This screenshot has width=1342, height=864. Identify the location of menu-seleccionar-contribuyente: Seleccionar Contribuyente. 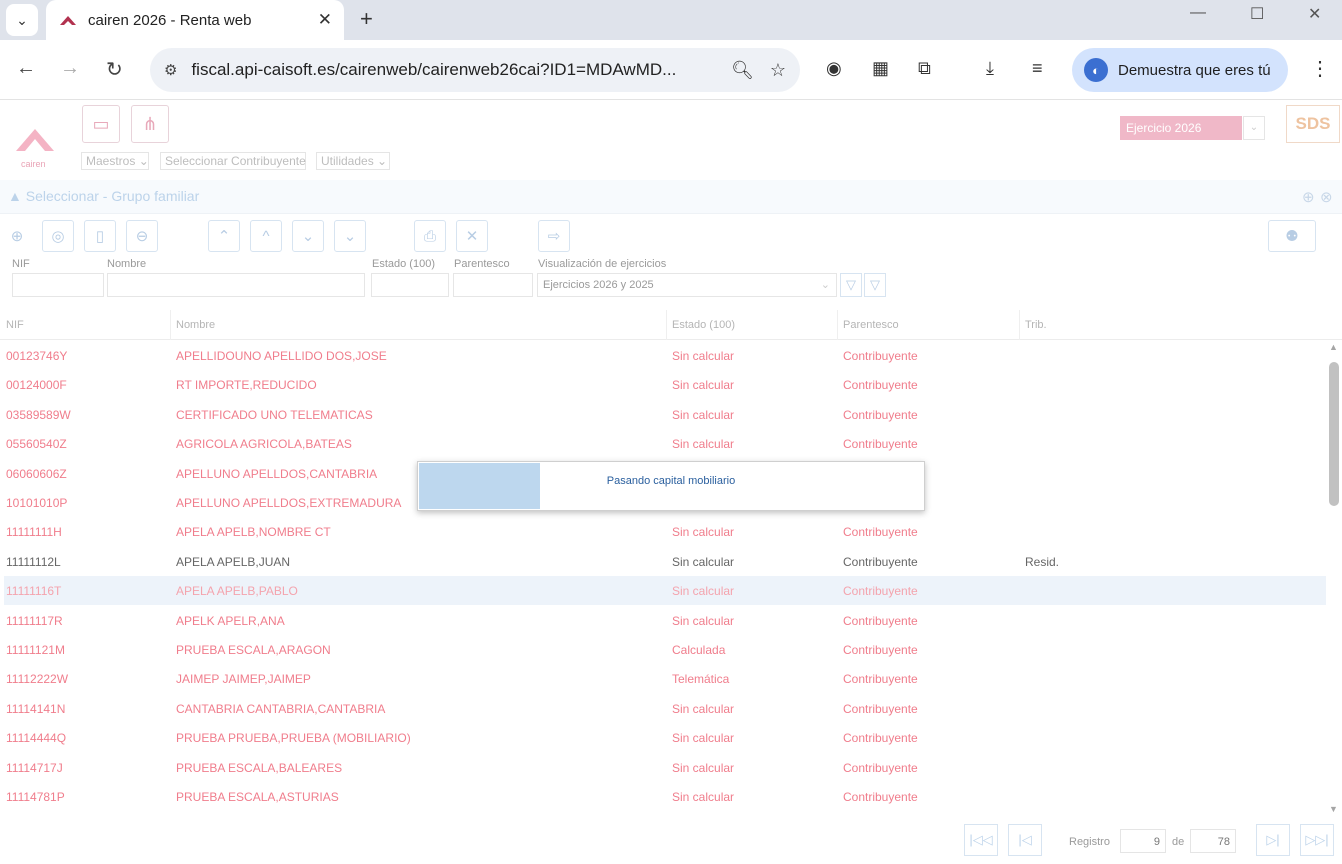
(233, 161).